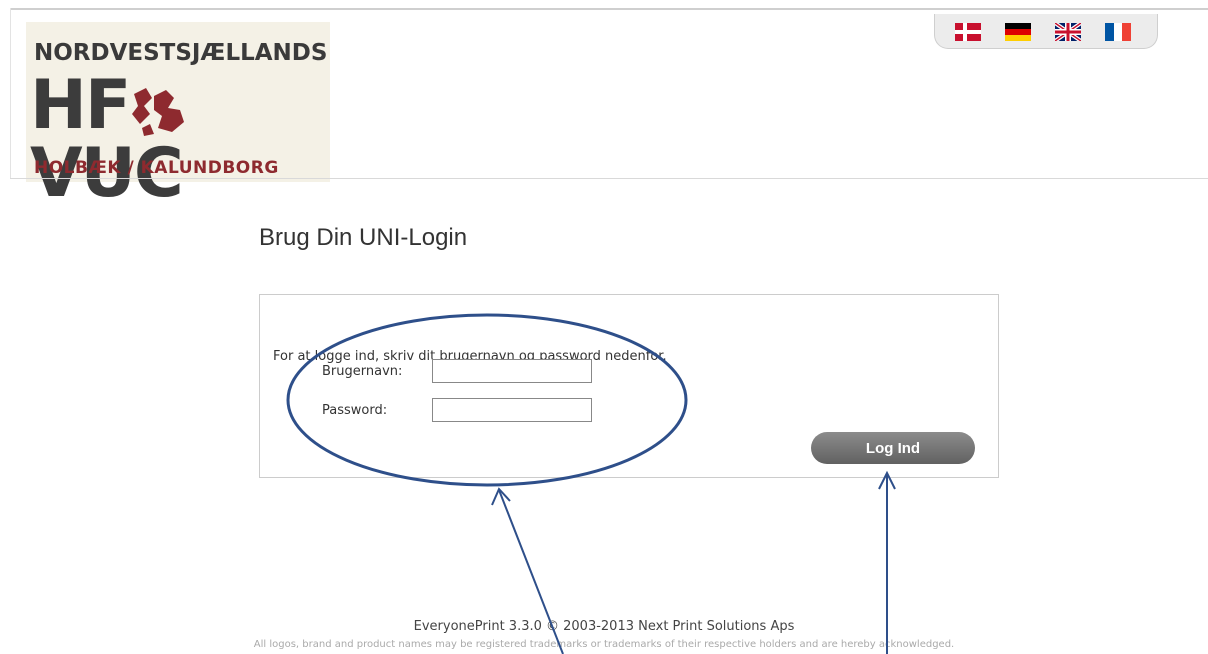 The image size is (1208, 654). Describe the element at coordinates (156, 168) in the screenshot. I see `logo-text-cities: HOLBÆK / KALUNDBORG` at that location.